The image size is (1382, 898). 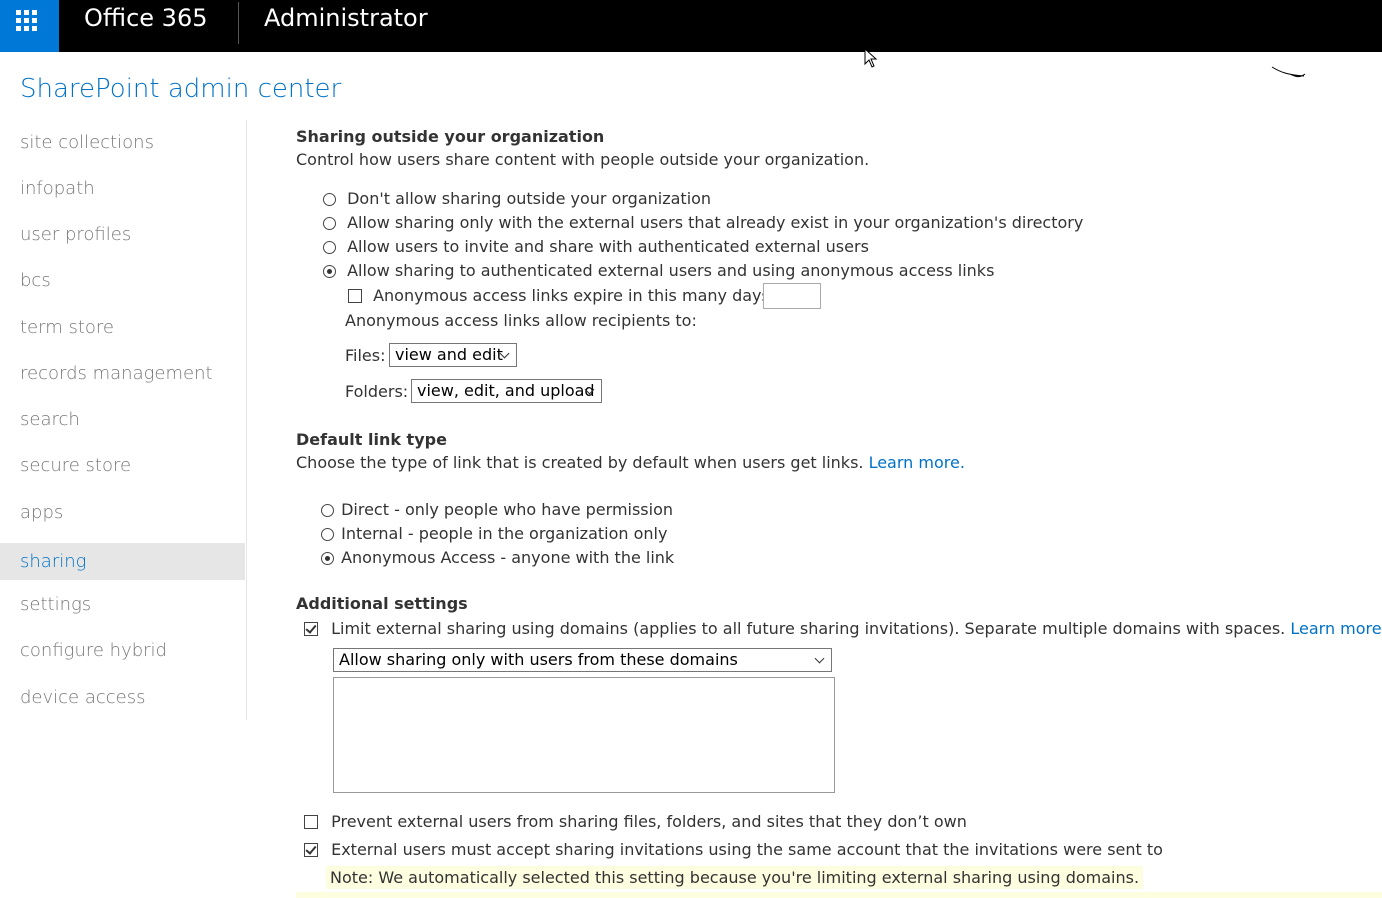 I want to click on note-continuation, so click(x=839, y=895).